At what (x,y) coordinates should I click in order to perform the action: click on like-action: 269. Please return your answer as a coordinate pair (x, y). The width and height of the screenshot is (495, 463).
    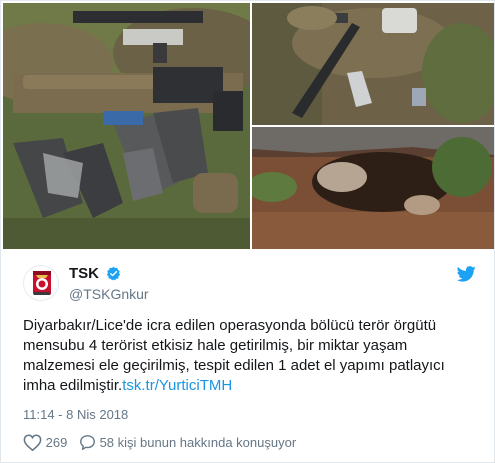
    Looking at the image, I should click on (45, 443).